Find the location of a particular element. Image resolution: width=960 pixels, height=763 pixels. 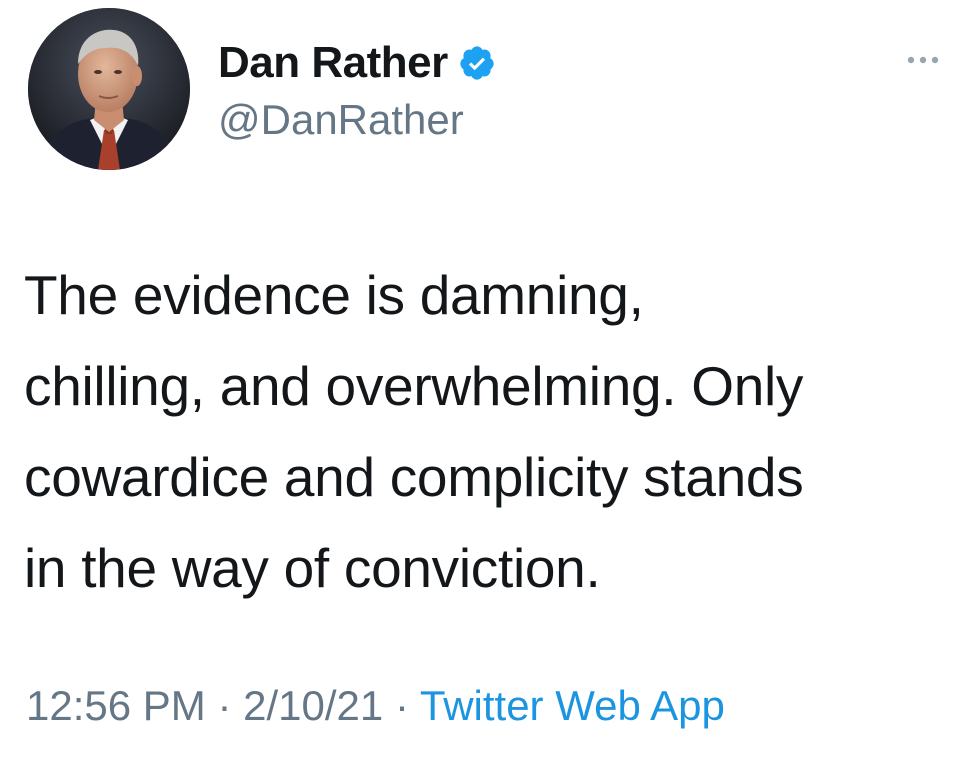

avatar is located at coordinates (109, 89).